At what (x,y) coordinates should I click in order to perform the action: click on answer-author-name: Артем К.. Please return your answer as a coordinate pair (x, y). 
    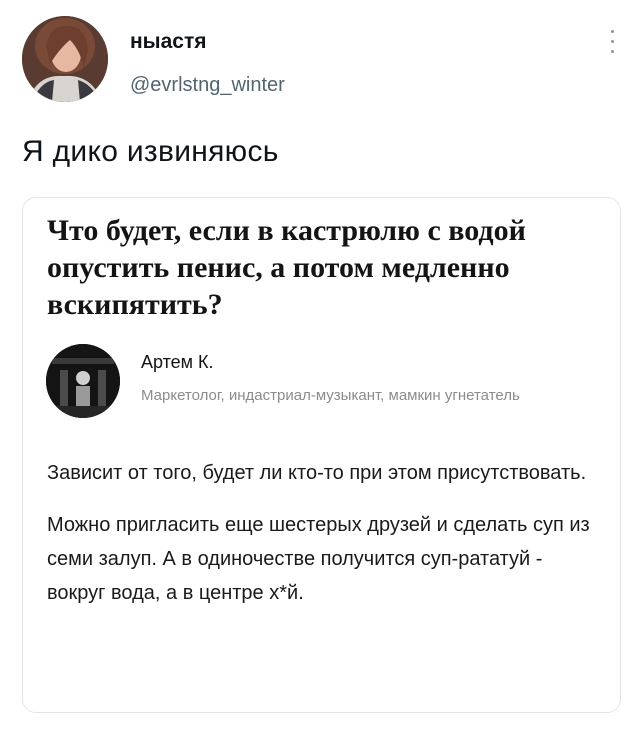
    Looking at the image, I should click on (177, 362).